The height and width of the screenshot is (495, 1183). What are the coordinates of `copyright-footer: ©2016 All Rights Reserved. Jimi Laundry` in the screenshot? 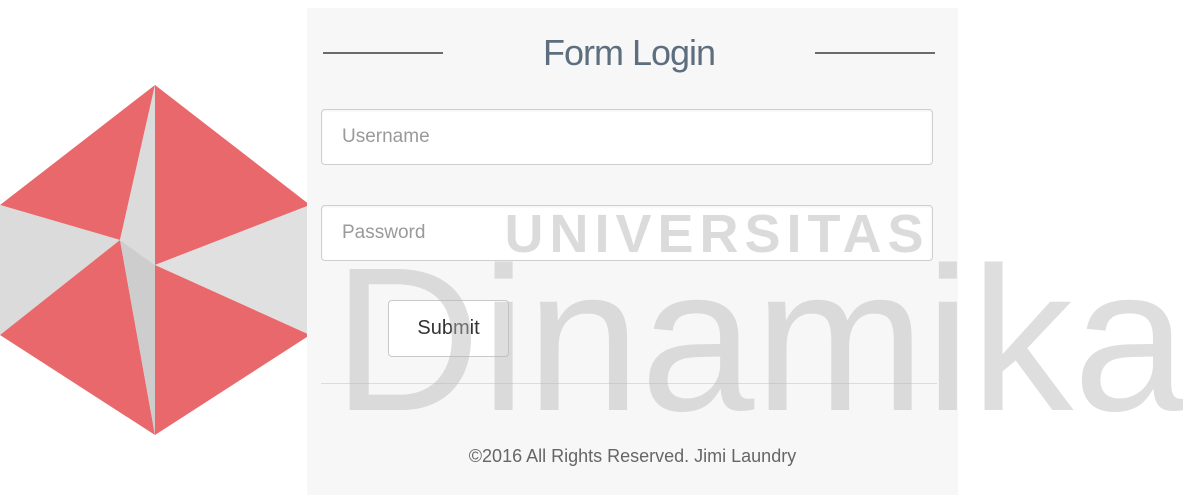 It's located at (632, 456).